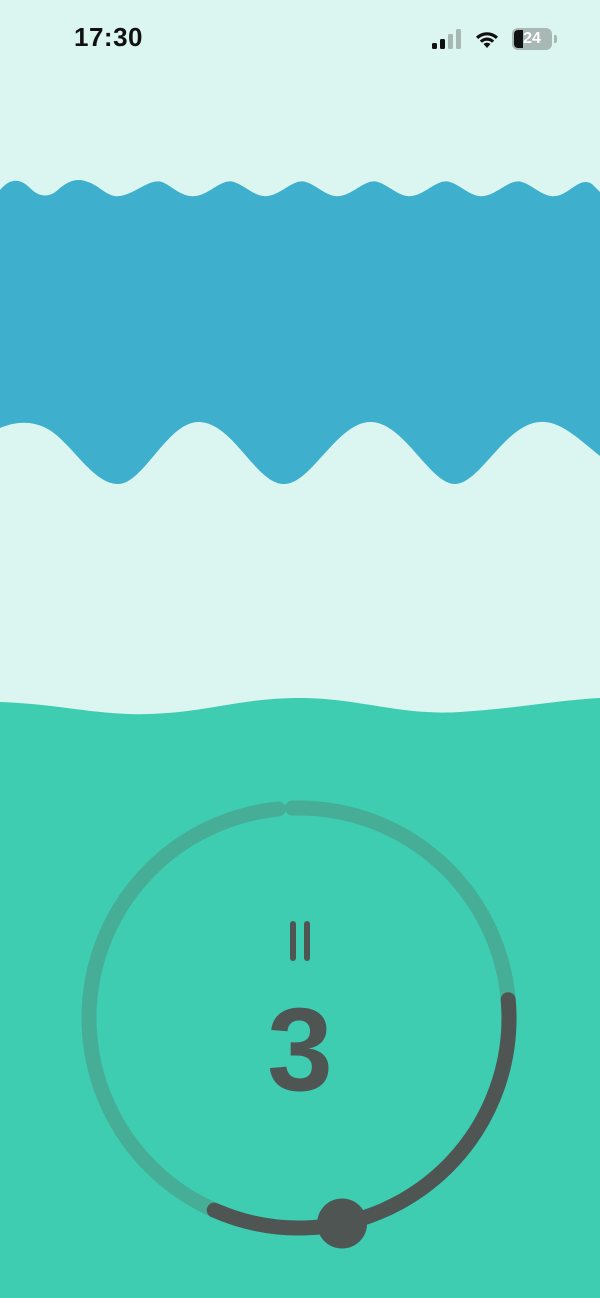  What do you see at coordinates (307, 941) in the screenshot?
I see `pause-icon-bar` at bounding box center [307, 941].